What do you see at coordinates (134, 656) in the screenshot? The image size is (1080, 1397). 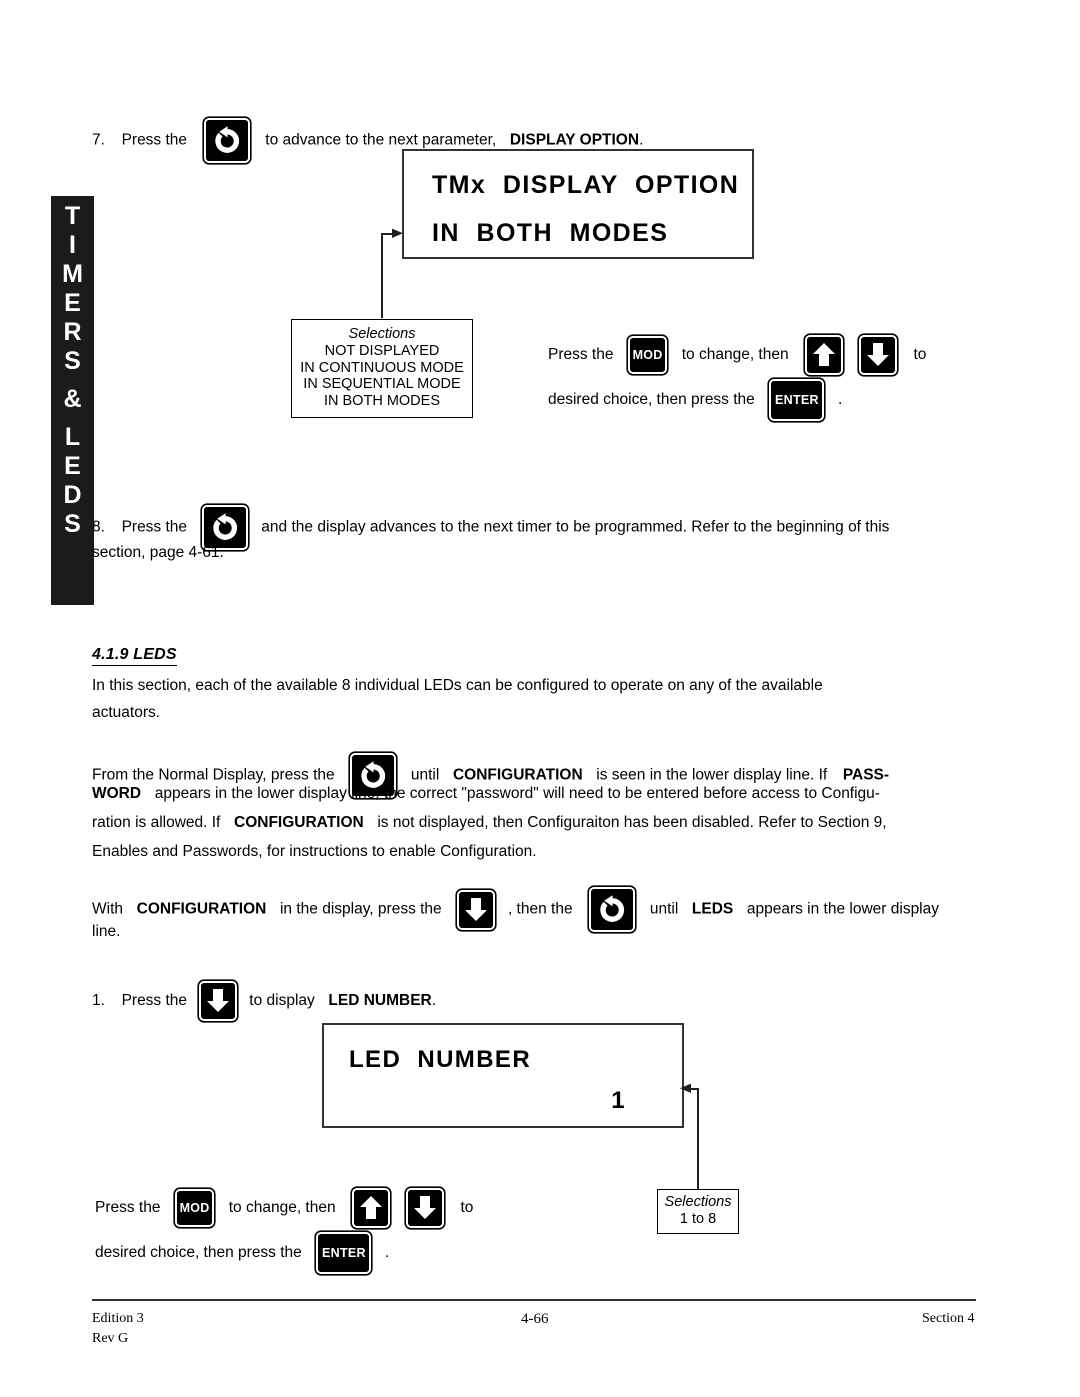 I see `section-heading-leds: 4.1.9 LEDS` at bounding box center [134, 656].